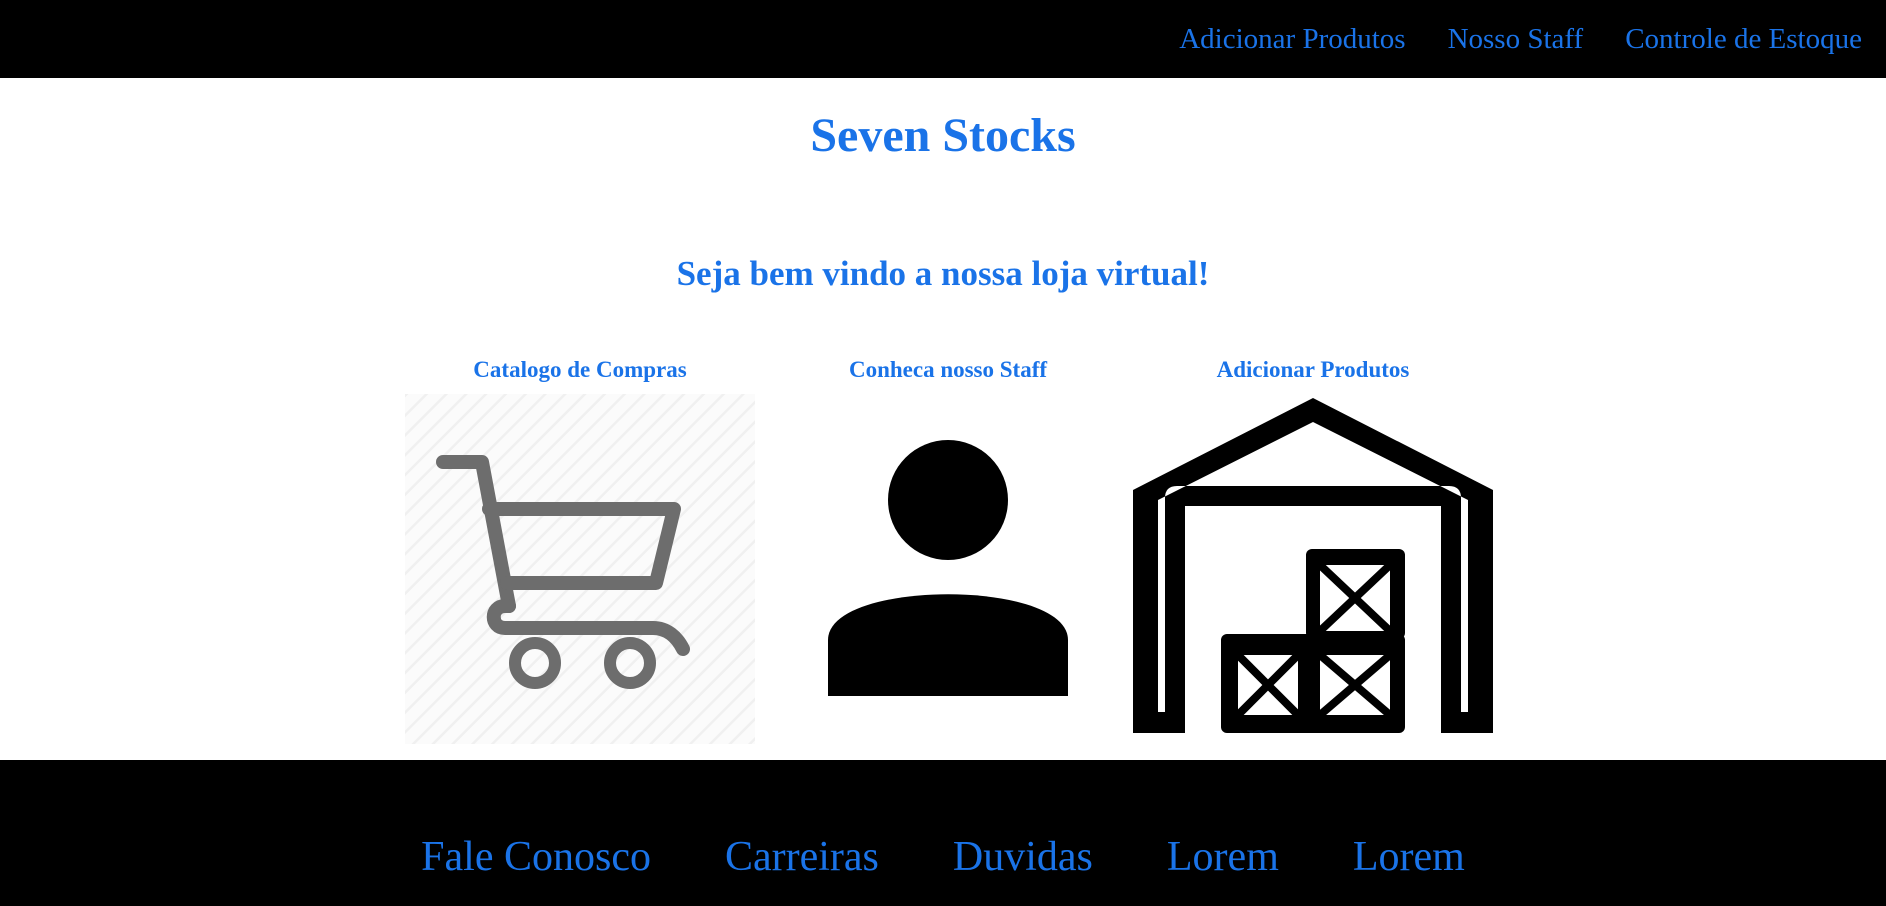 The width and height of the screenshot is (1886, 906). What do you see at coordinates (948, 524) in the screenshot?
I see `card-conheca-nosso-staff: Conheca nosso Staff` at bounding box center [948, 524].